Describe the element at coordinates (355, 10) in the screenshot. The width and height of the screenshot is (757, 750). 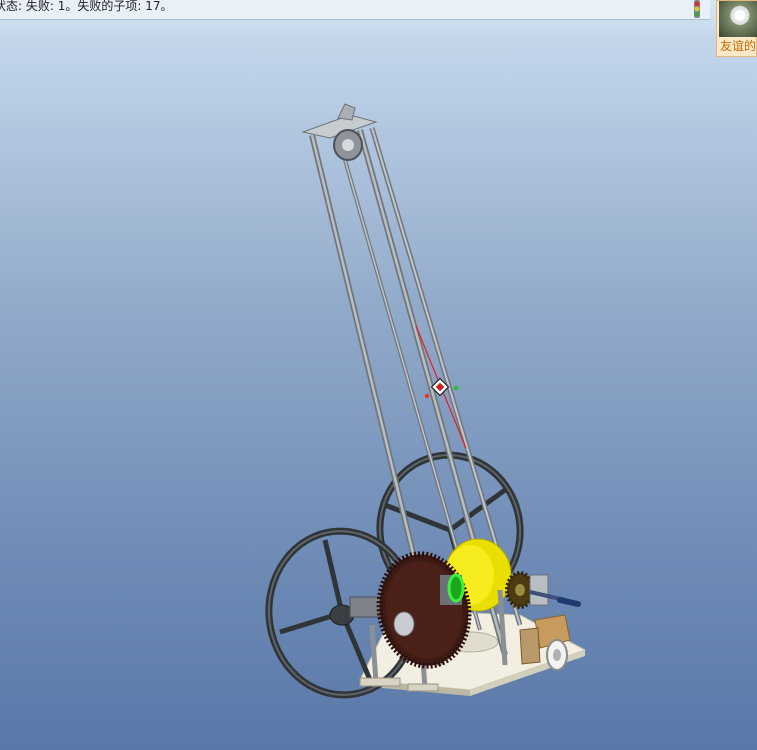
I see `status-bar: 状态: 失败: 1。失败的子项: 17。` at that location.